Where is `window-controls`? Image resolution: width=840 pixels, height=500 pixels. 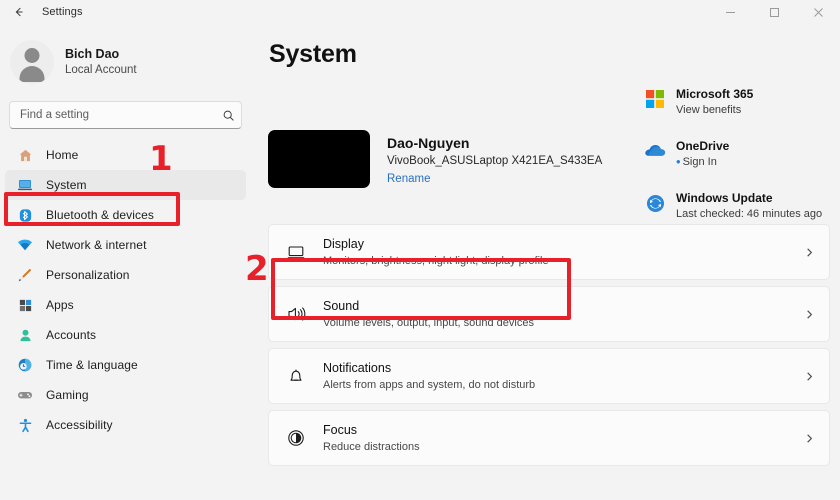 window-controls is located at coordinates (774, 12).